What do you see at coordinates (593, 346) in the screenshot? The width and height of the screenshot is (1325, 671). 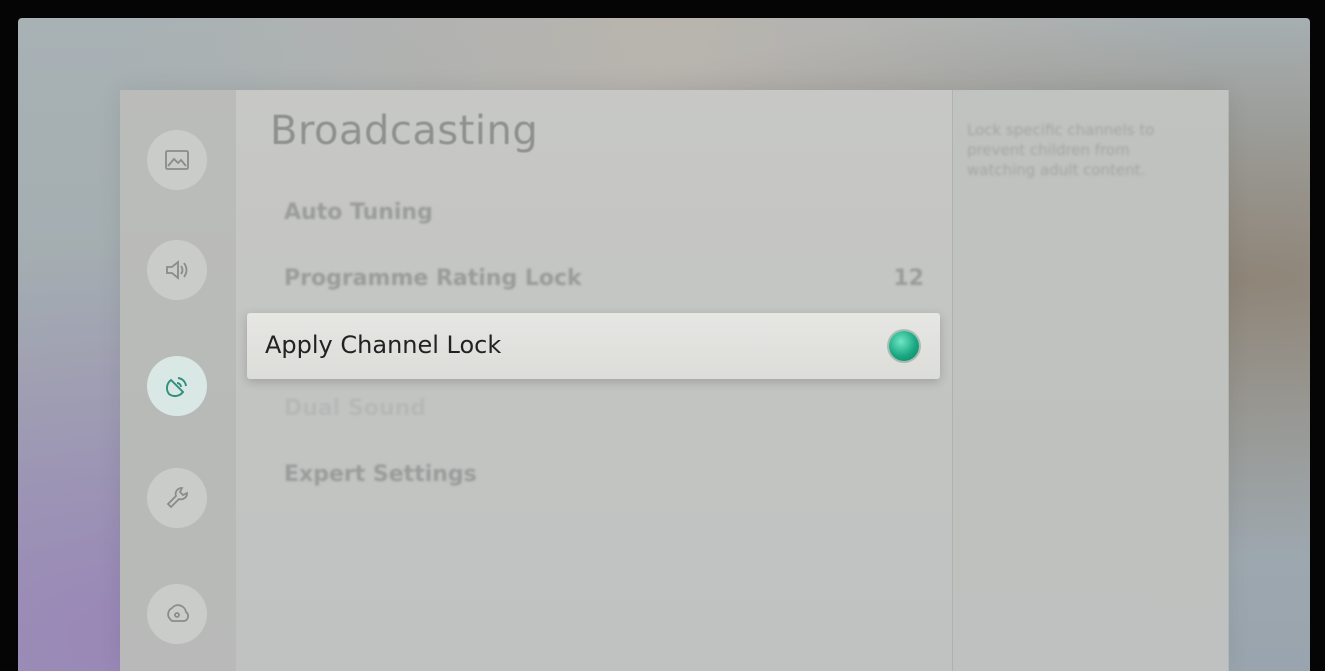 I see `menu-item-apply-channel-lock: Apply Channel Lock` at bounding box center [593, 346].